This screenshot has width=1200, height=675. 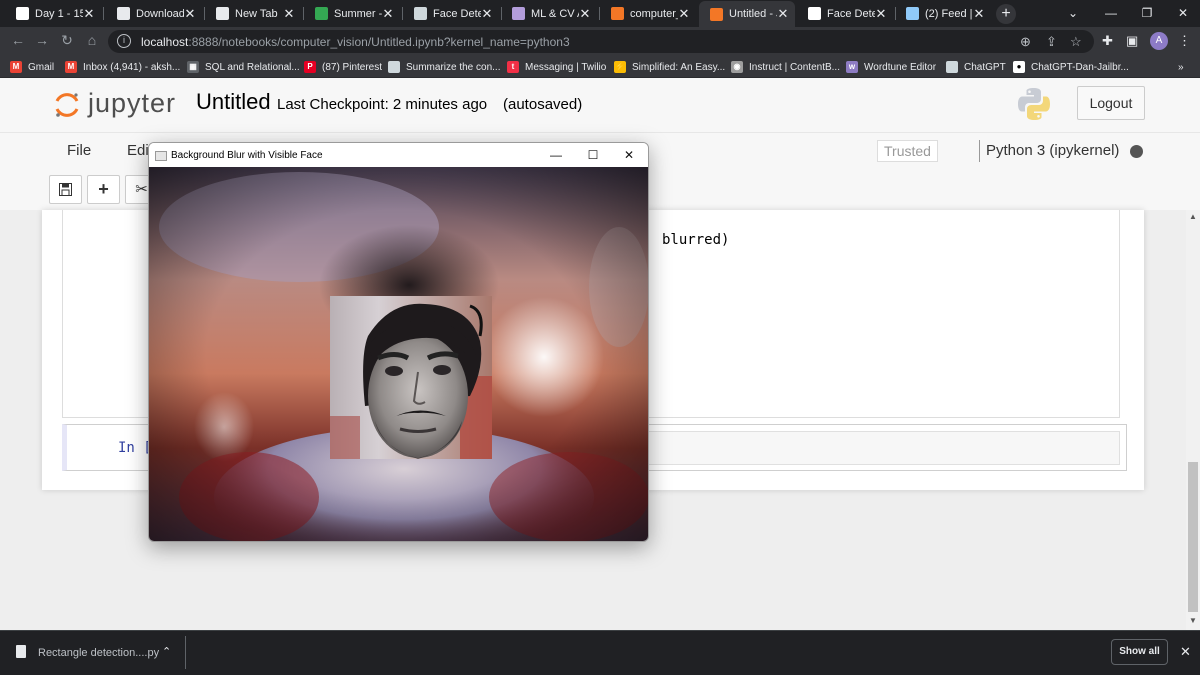 What do you see at coordinates (256, 13) in the screenshot?
I see `tab-title: New Tab` at bounding box center [256, 13].